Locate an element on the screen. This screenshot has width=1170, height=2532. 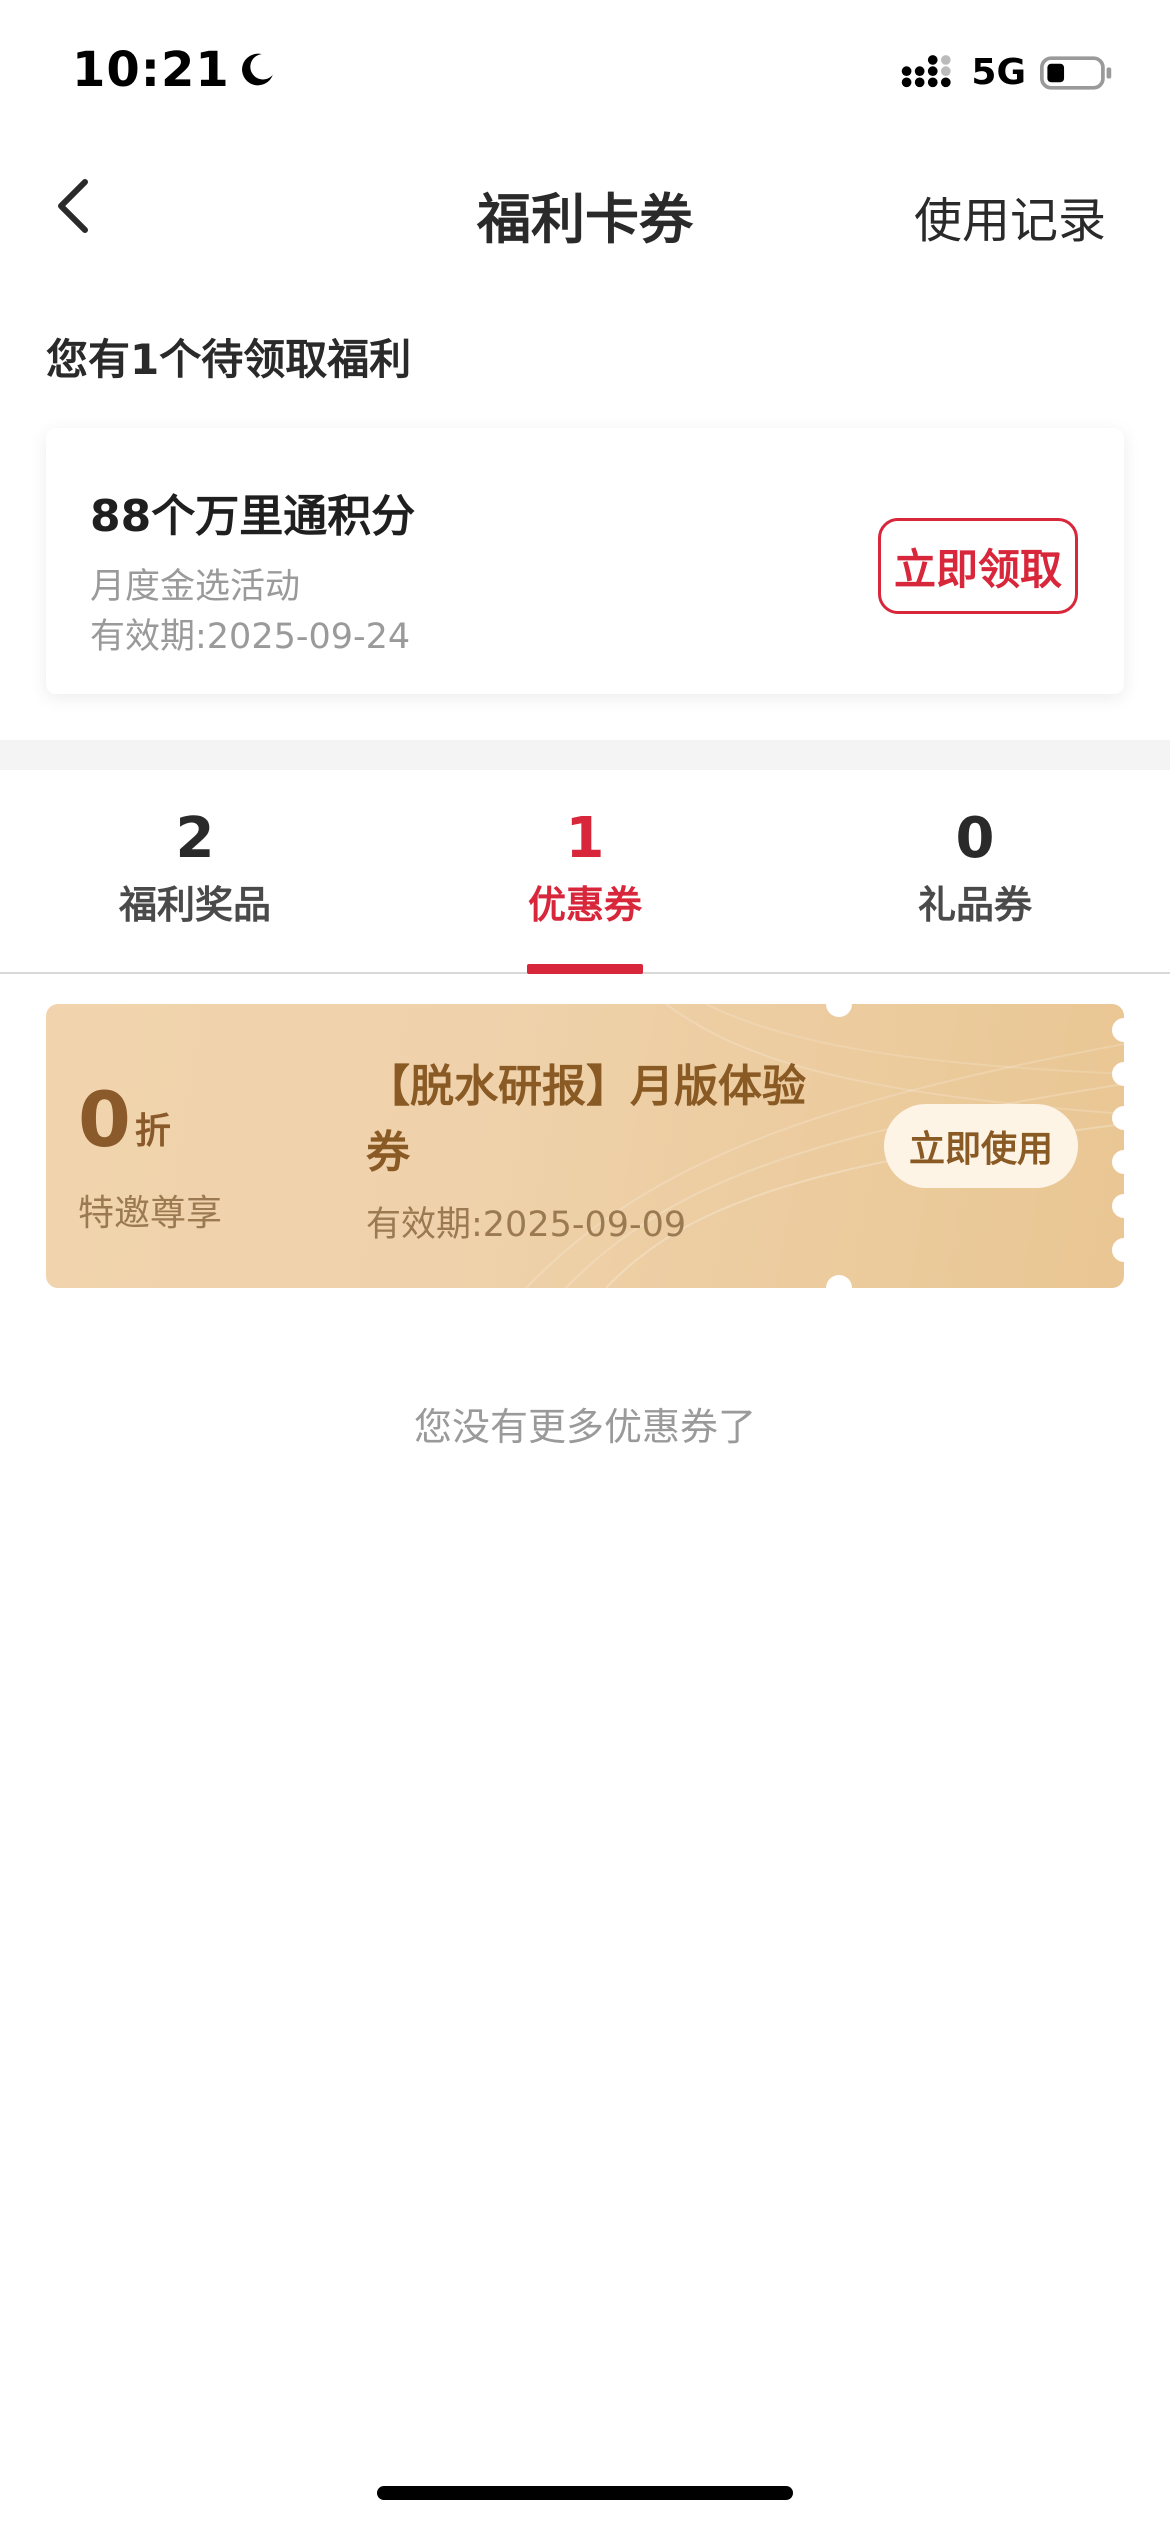
tab-welfare-prizes: 2 福利奖品 is located at coordinates (195, 871).